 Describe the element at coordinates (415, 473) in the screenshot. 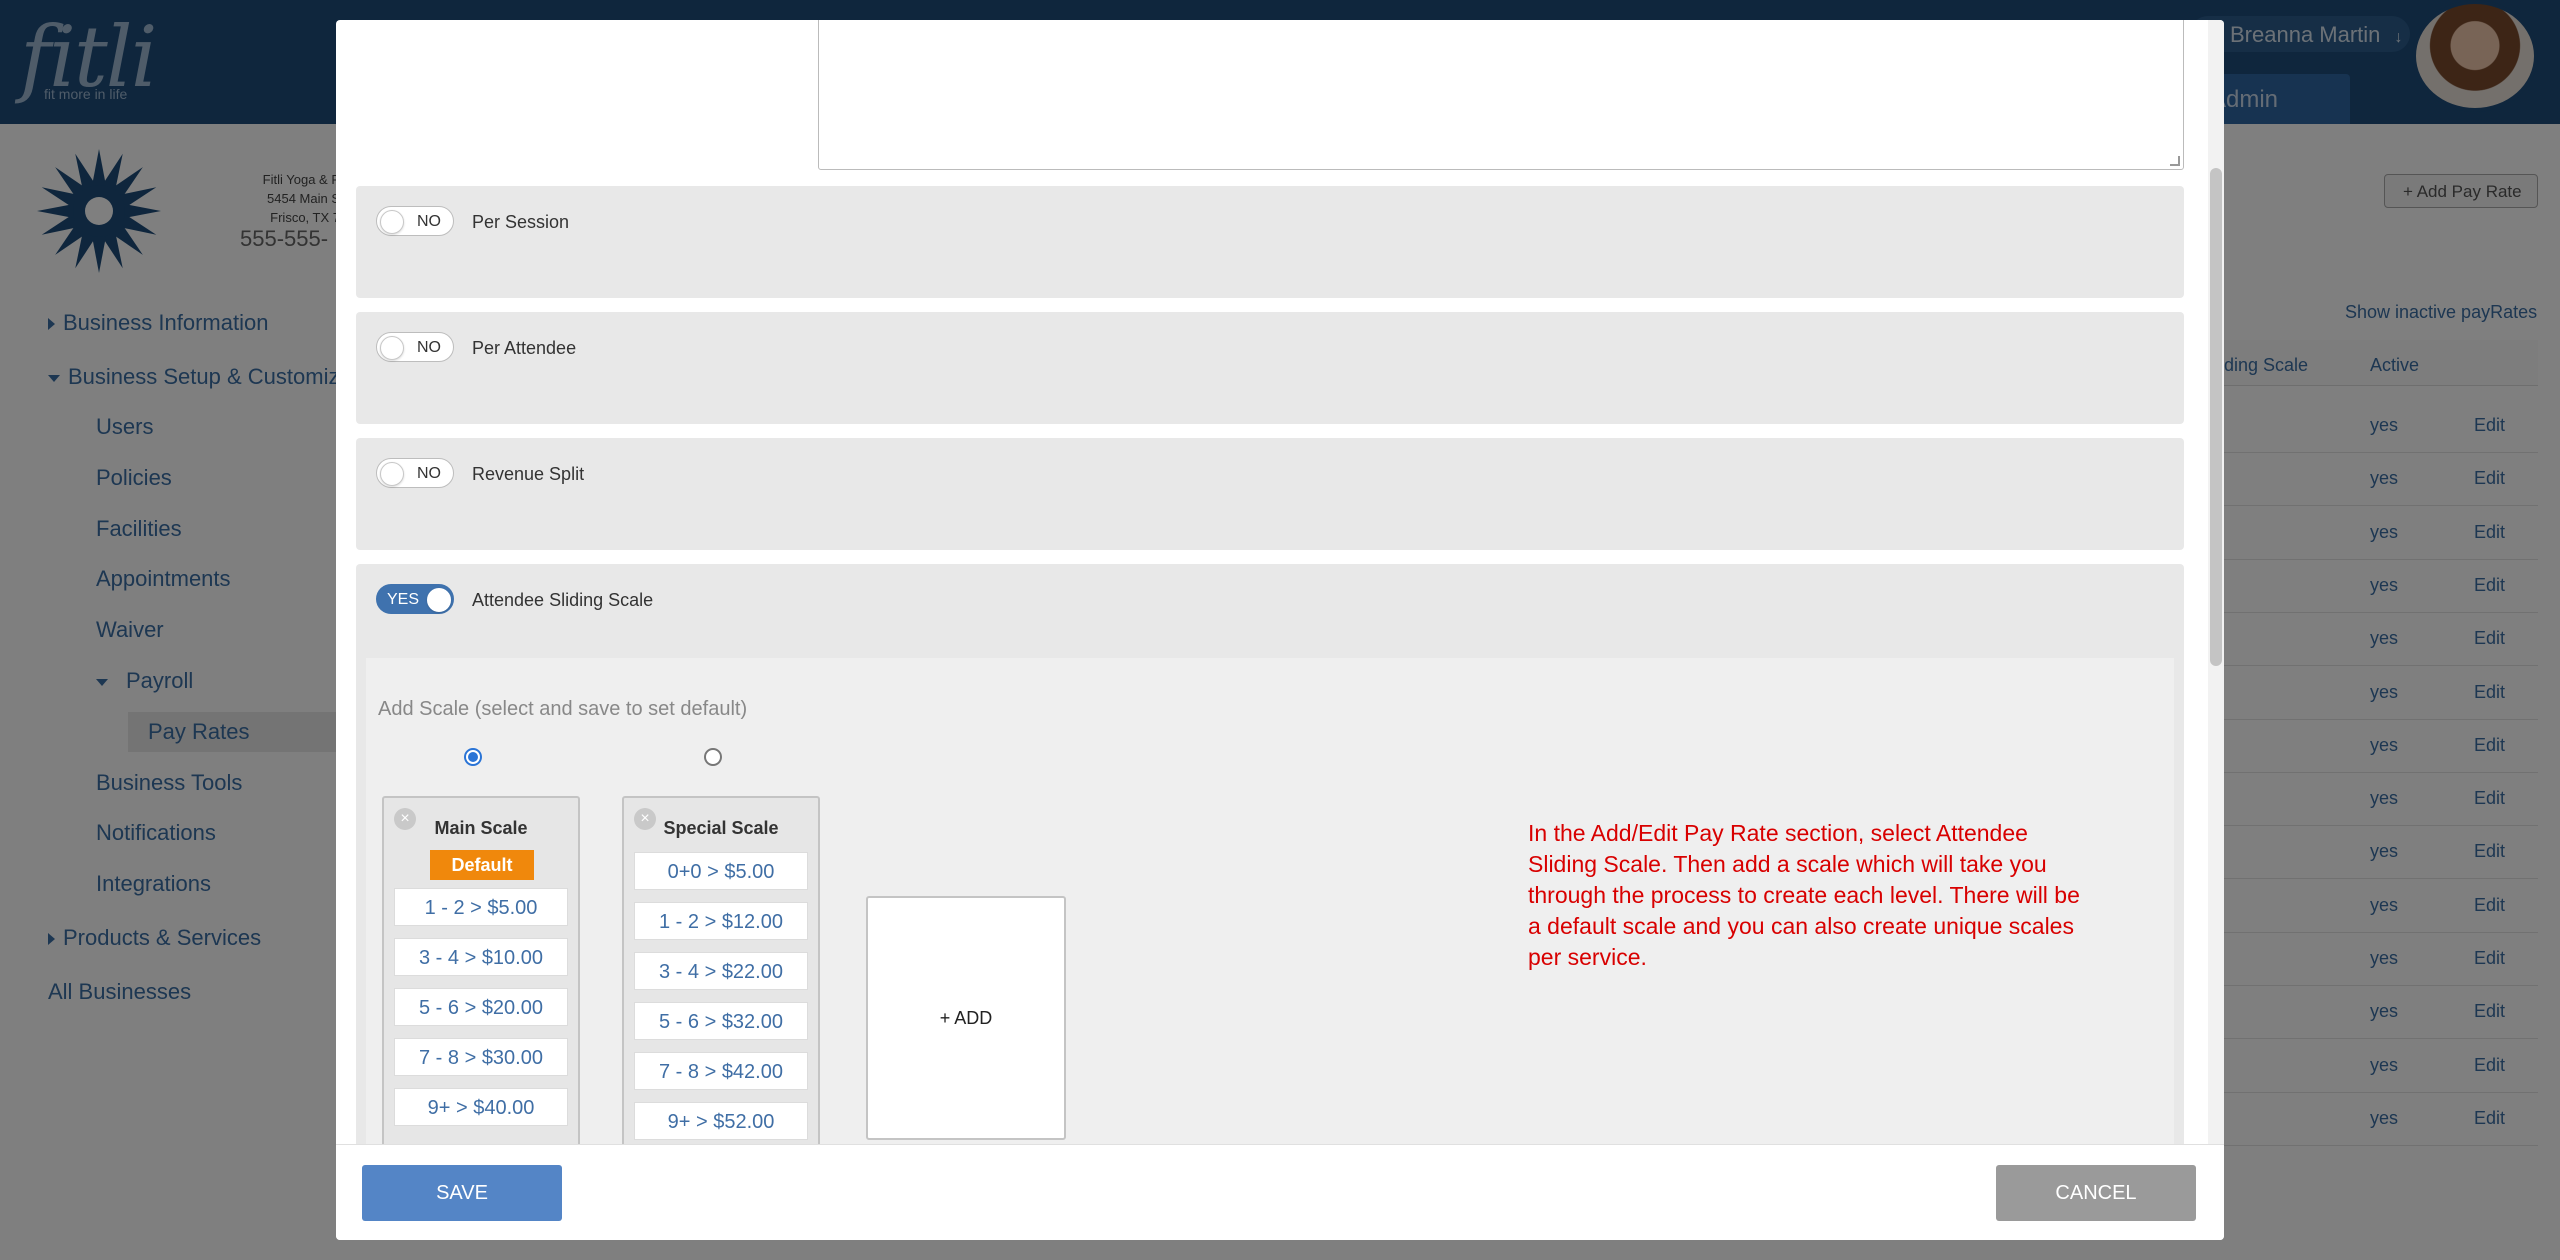

I see `revenue-split-toggle: NO` at that location.